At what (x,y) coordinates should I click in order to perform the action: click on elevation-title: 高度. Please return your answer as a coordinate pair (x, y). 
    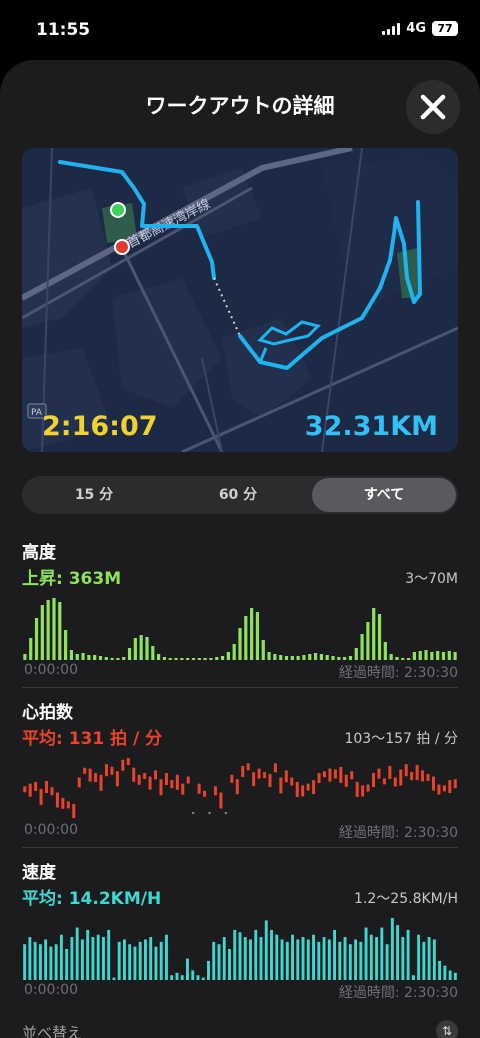
    Looking at the image, I should click on (39, 553).